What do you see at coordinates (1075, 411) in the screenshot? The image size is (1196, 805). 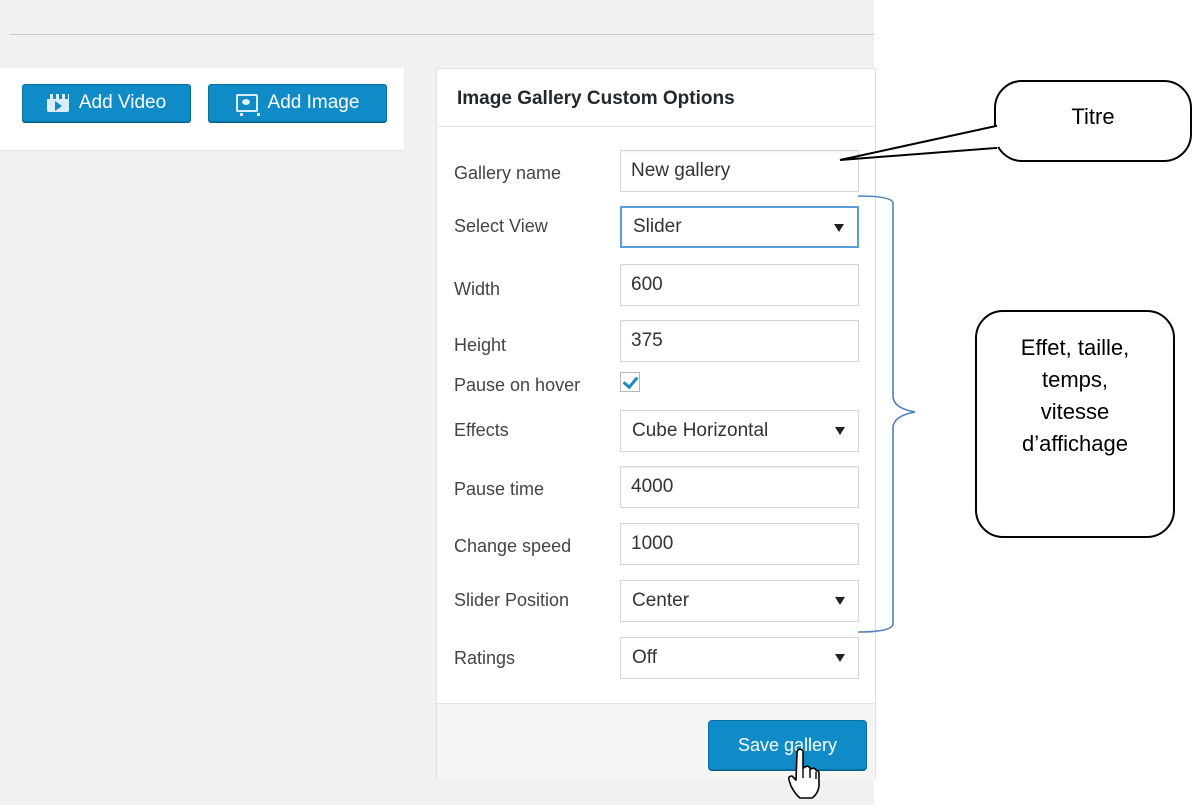 I see `effet-line-3: vitesse` at bounding box center [1075, 411].